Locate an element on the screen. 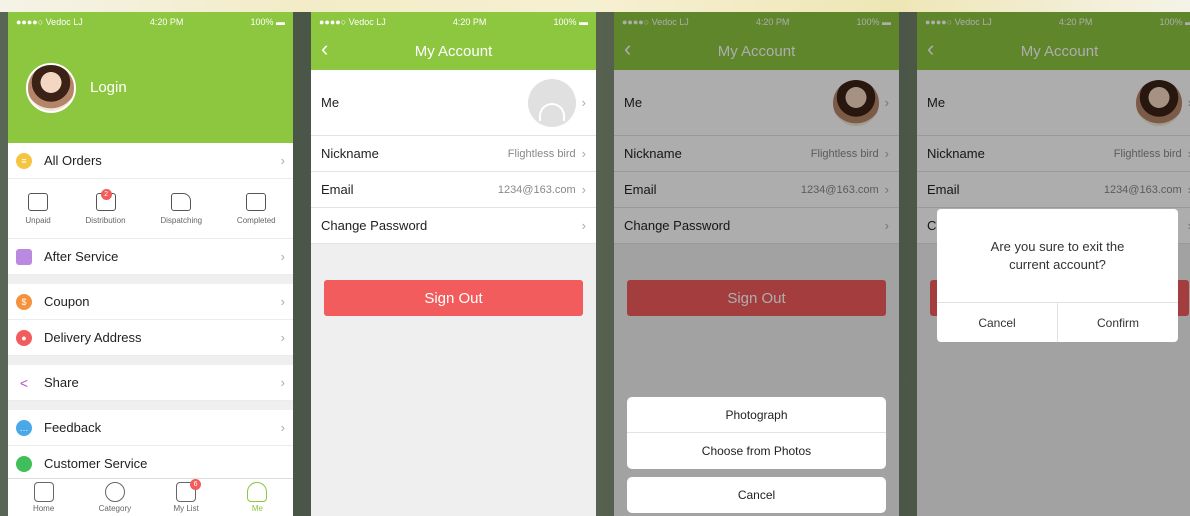 The image size is (1190, 516). choose-photos-option: Choose from Photos is located at coordinates (756, 451).